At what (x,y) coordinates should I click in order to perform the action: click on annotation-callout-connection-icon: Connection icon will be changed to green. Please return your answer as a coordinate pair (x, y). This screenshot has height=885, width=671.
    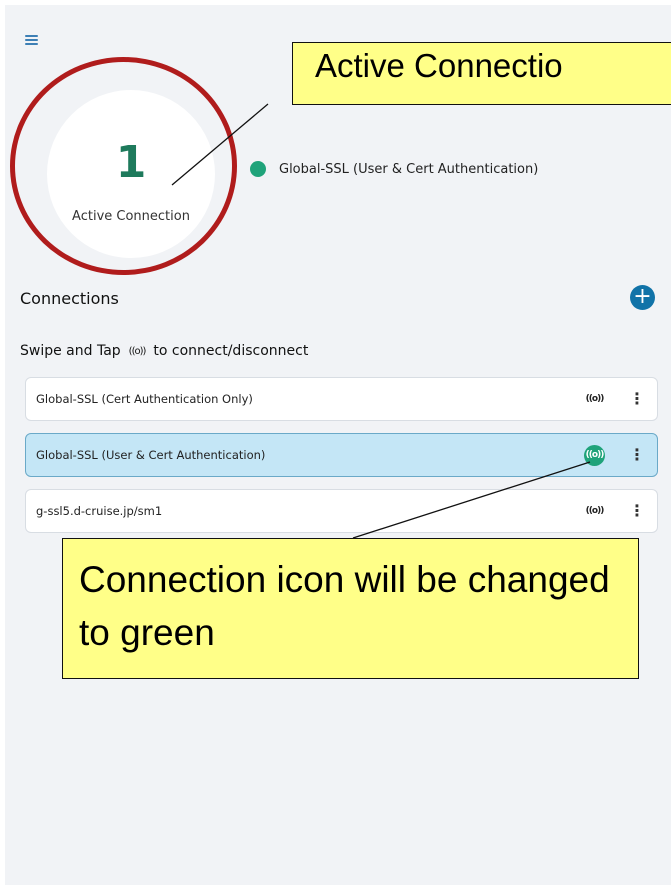
    Looking at the image, I should click on (350, 608).